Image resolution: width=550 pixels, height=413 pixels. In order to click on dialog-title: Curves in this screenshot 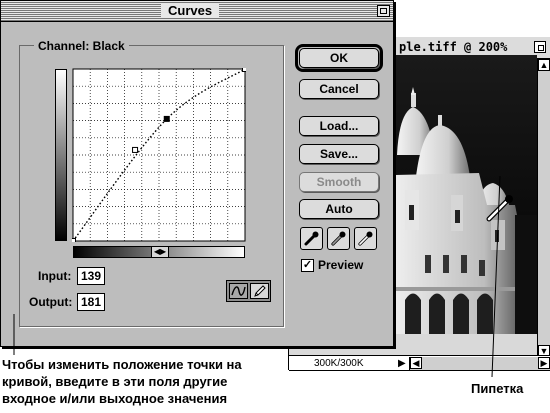, I will do `click(190, 10)`.